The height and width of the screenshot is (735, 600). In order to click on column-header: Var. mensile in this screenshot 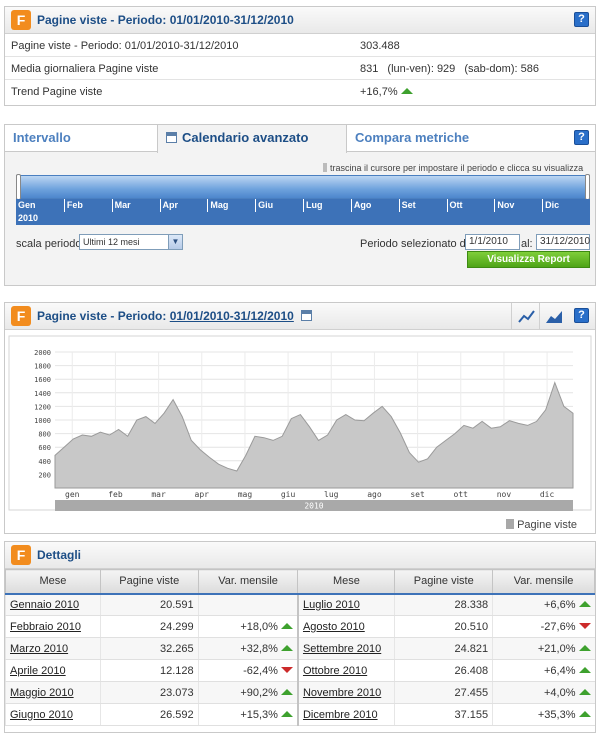, I will do `click(543, 582)`.